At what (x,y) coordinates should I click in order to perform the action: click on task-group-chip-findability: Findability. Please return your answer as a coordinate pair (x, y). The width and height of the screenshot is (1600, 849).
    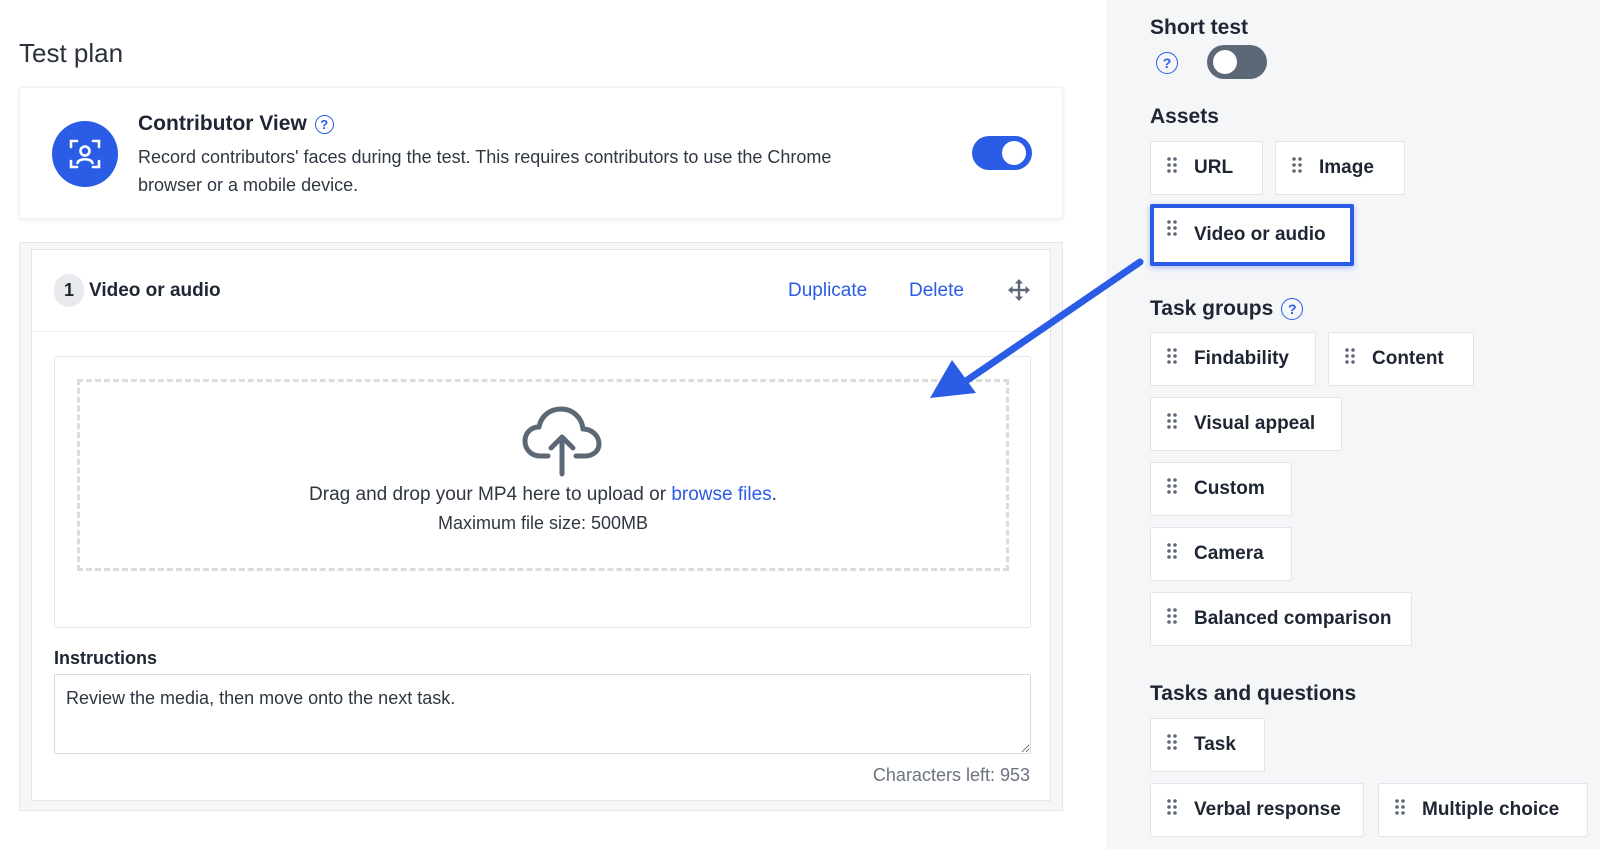
    Looking at the image, I should click on (1233, 359).